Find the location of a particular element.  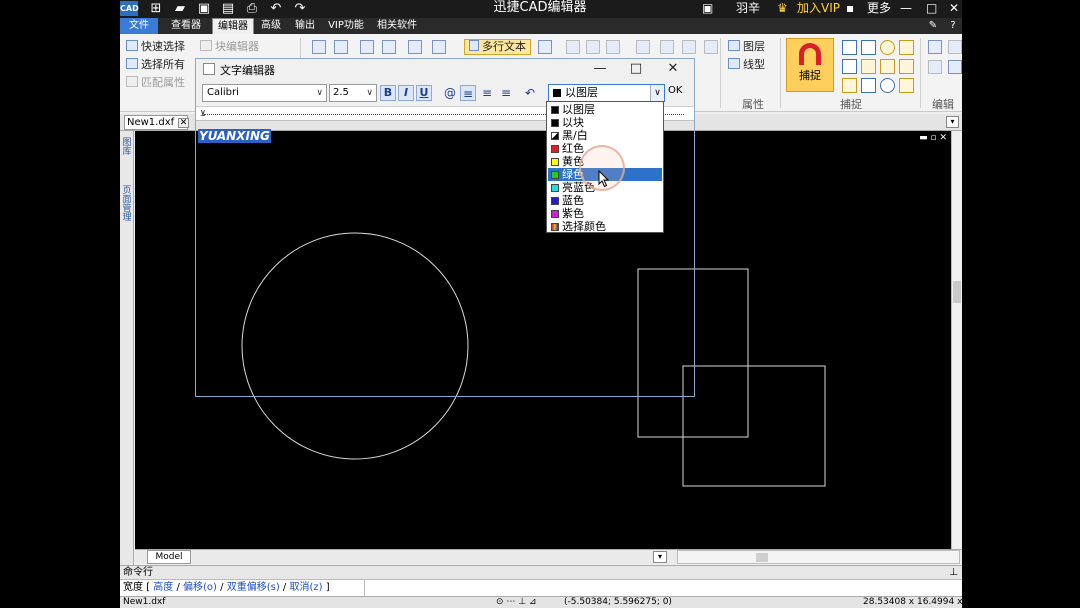

snap-endpoint-icon is located at coordinates (849, 47).